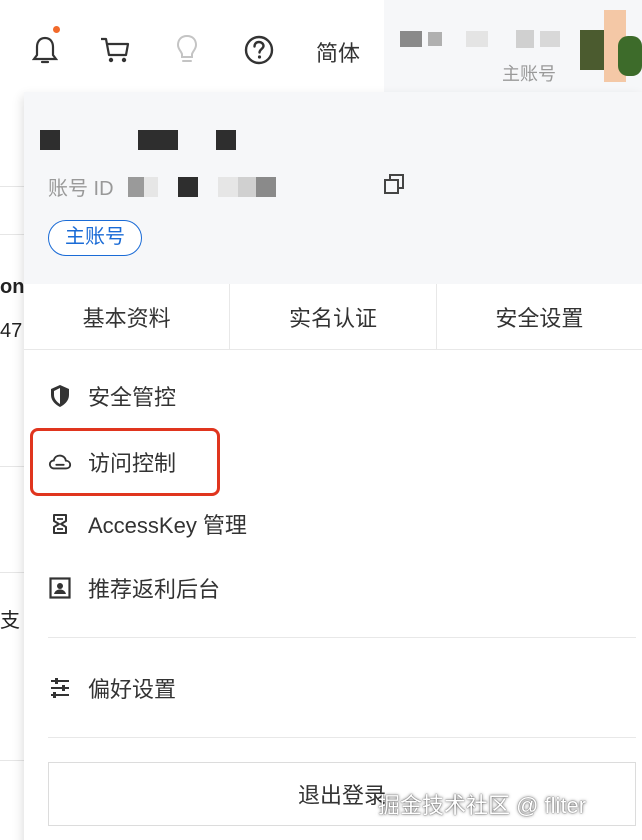 This screenshot has height=840, width=642. What do you see at coordinates (611, 46) in the screenshot?
I see `avatar` at bounding box center [611, 46].